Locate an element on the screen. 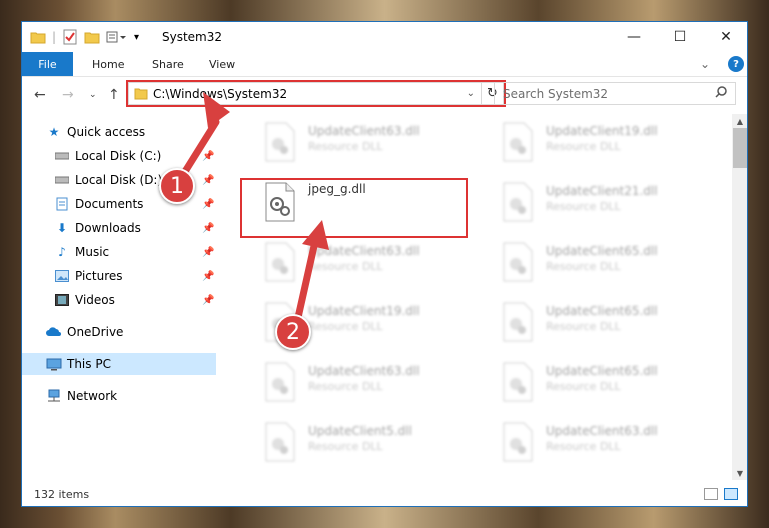 The height and width of the screenshot is (528, 769). sidebar-item-label: Network is located at coordinates (92, 396).